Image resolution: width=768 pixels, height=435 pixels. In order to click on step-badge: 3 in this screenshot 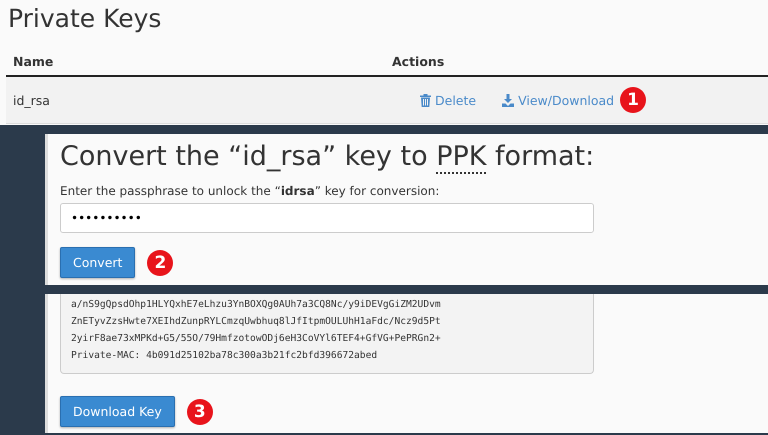, I will do `click(199, 411)`.